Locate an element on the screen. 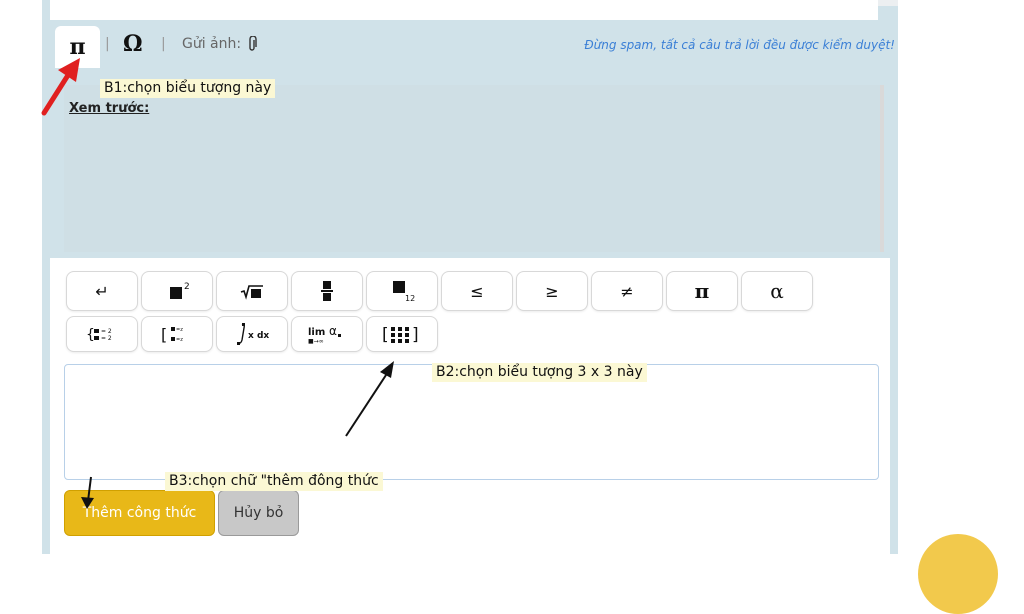  bracket-system-icon: [ =z =z is located at coordinates (172, 334).